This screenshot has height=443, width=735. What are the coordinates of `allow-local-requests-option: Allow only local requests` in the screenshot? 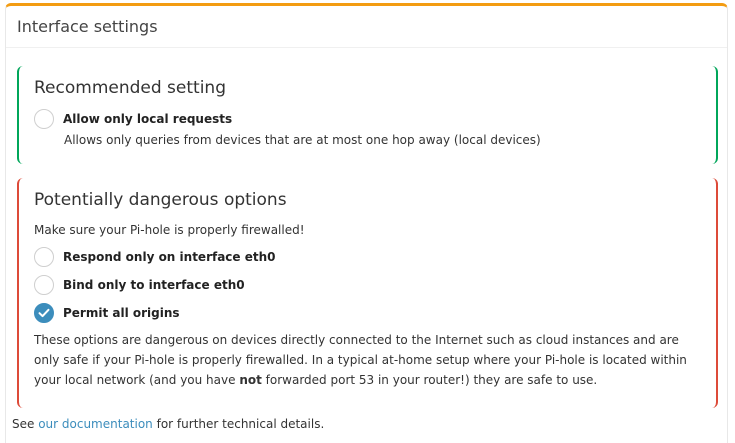 It's located at (133, 119).